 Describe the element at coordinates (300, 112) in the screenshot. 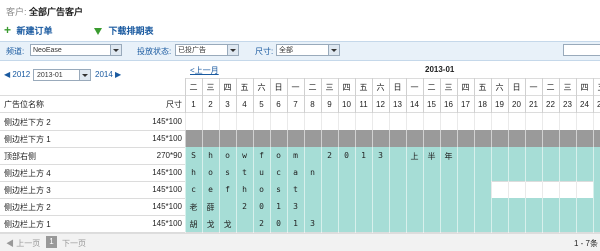

I see `divider` at that location.